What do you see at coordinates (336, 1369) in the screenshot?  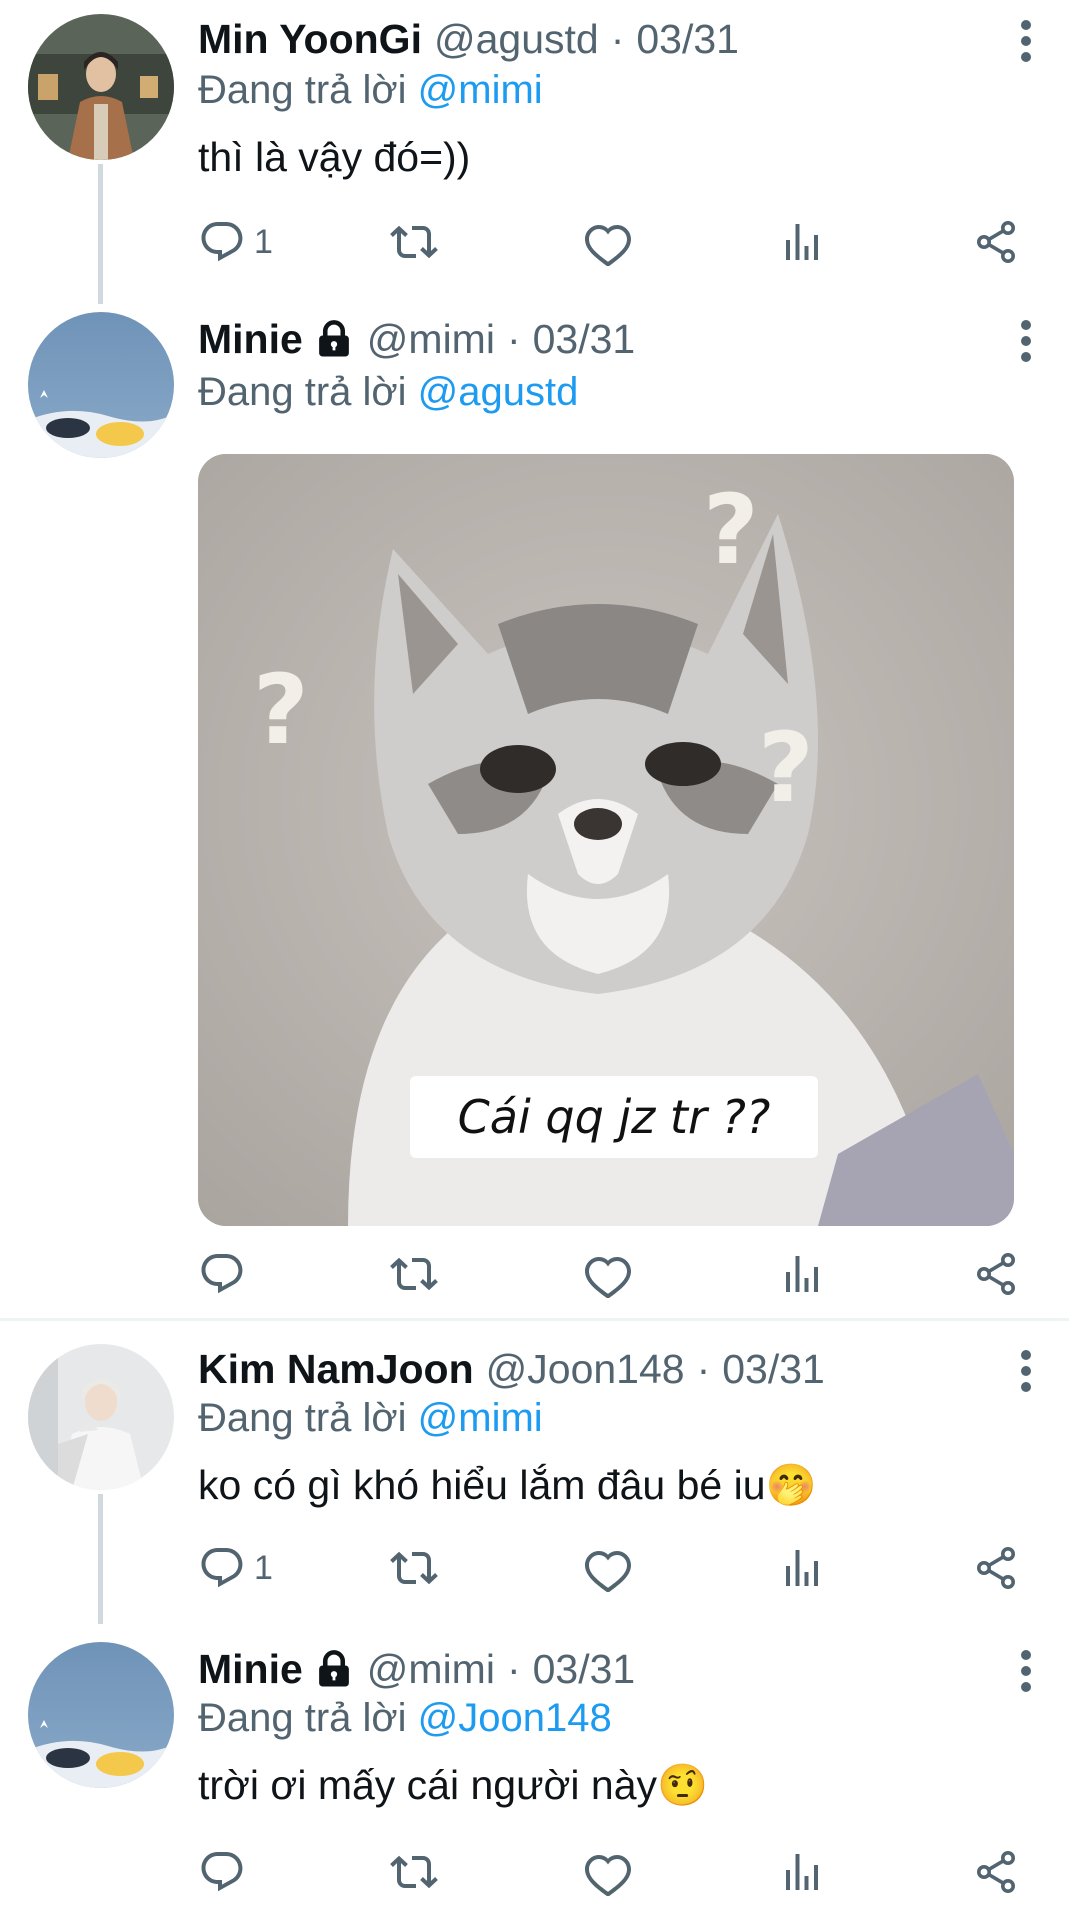 I see `display-name: Kim NamJoon` at bounding box center [336, 1369].